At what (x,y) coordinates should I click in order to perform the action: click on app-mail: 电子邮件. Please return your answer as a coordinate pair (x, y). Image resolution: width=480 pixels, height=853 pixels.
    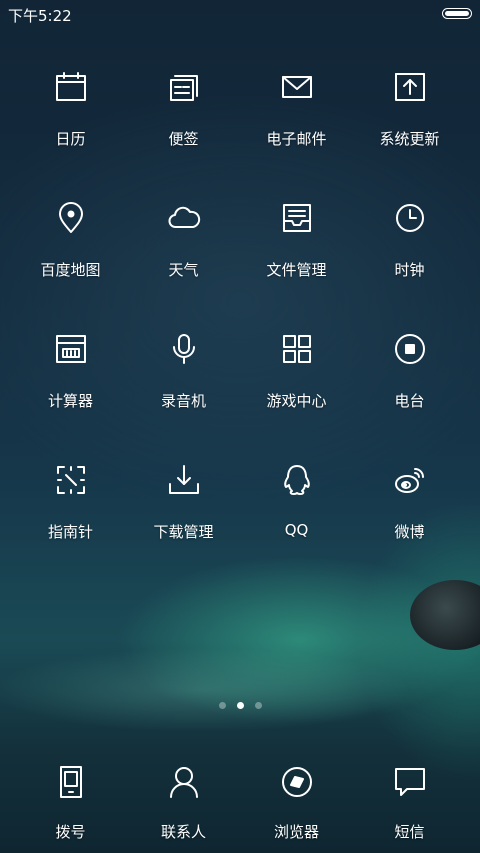
    Looking at the image, I should click on (296, 125).